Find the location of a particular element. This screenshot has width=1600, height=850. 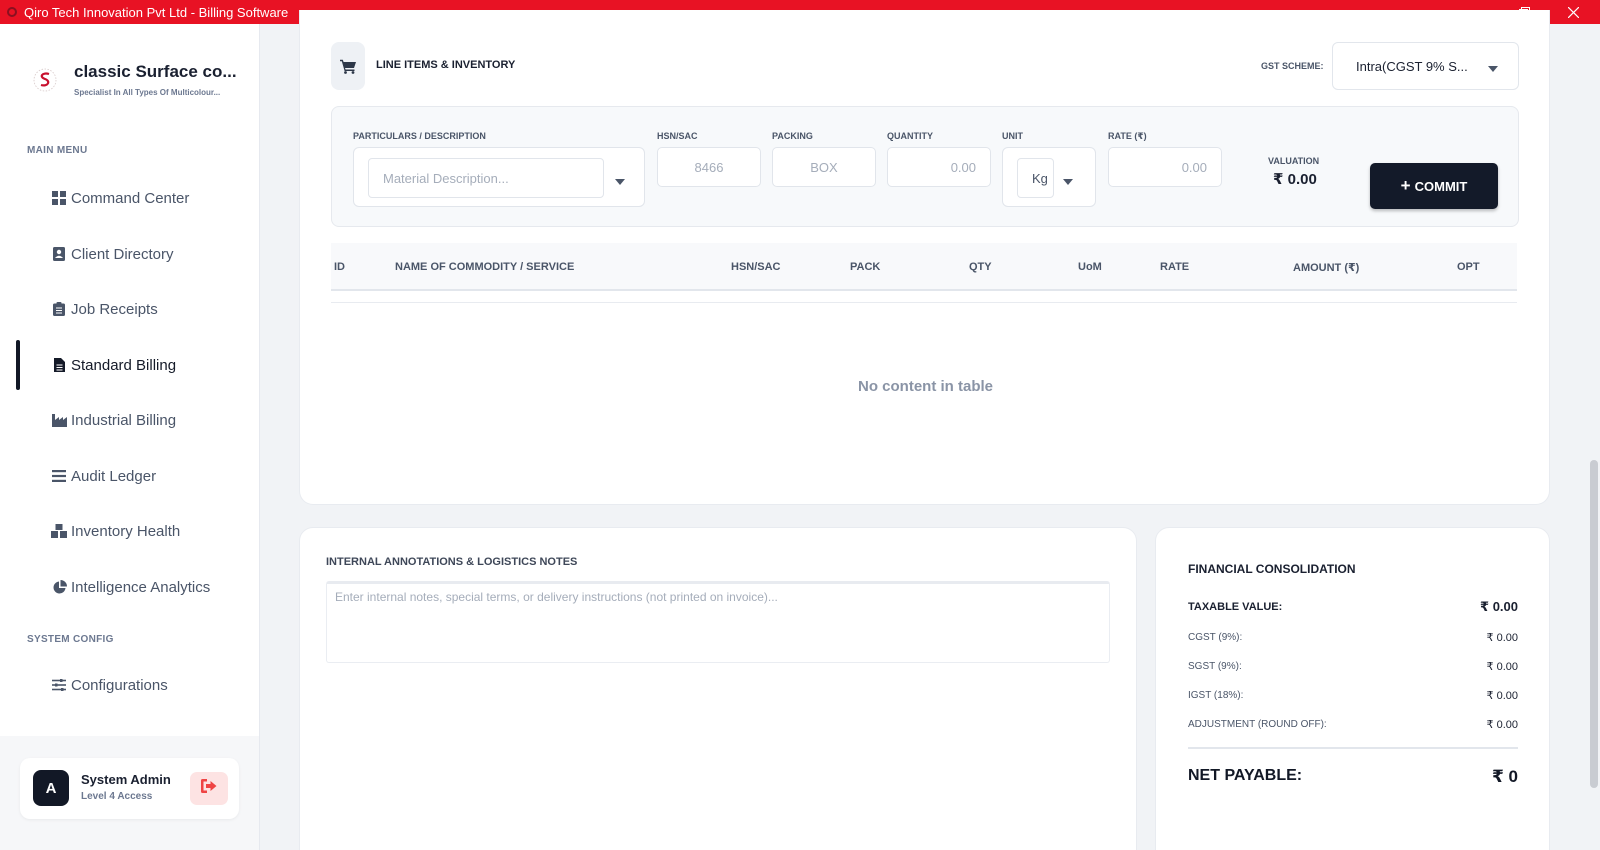

main-menu-label: MAIN MENU is located at coordinates (57, 150).